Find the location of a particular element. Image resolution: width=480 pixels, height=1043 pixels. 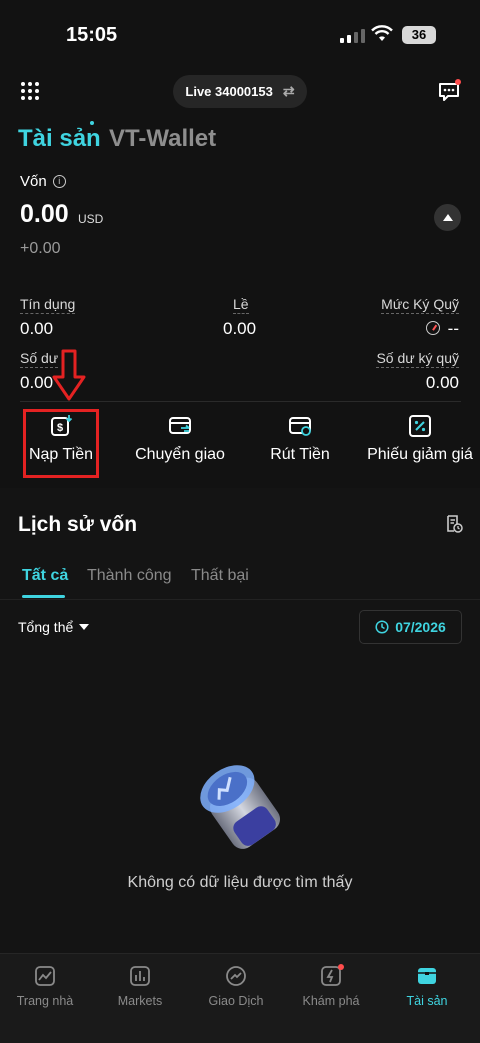

caret-down-icon is located at coordinates (84, 627).